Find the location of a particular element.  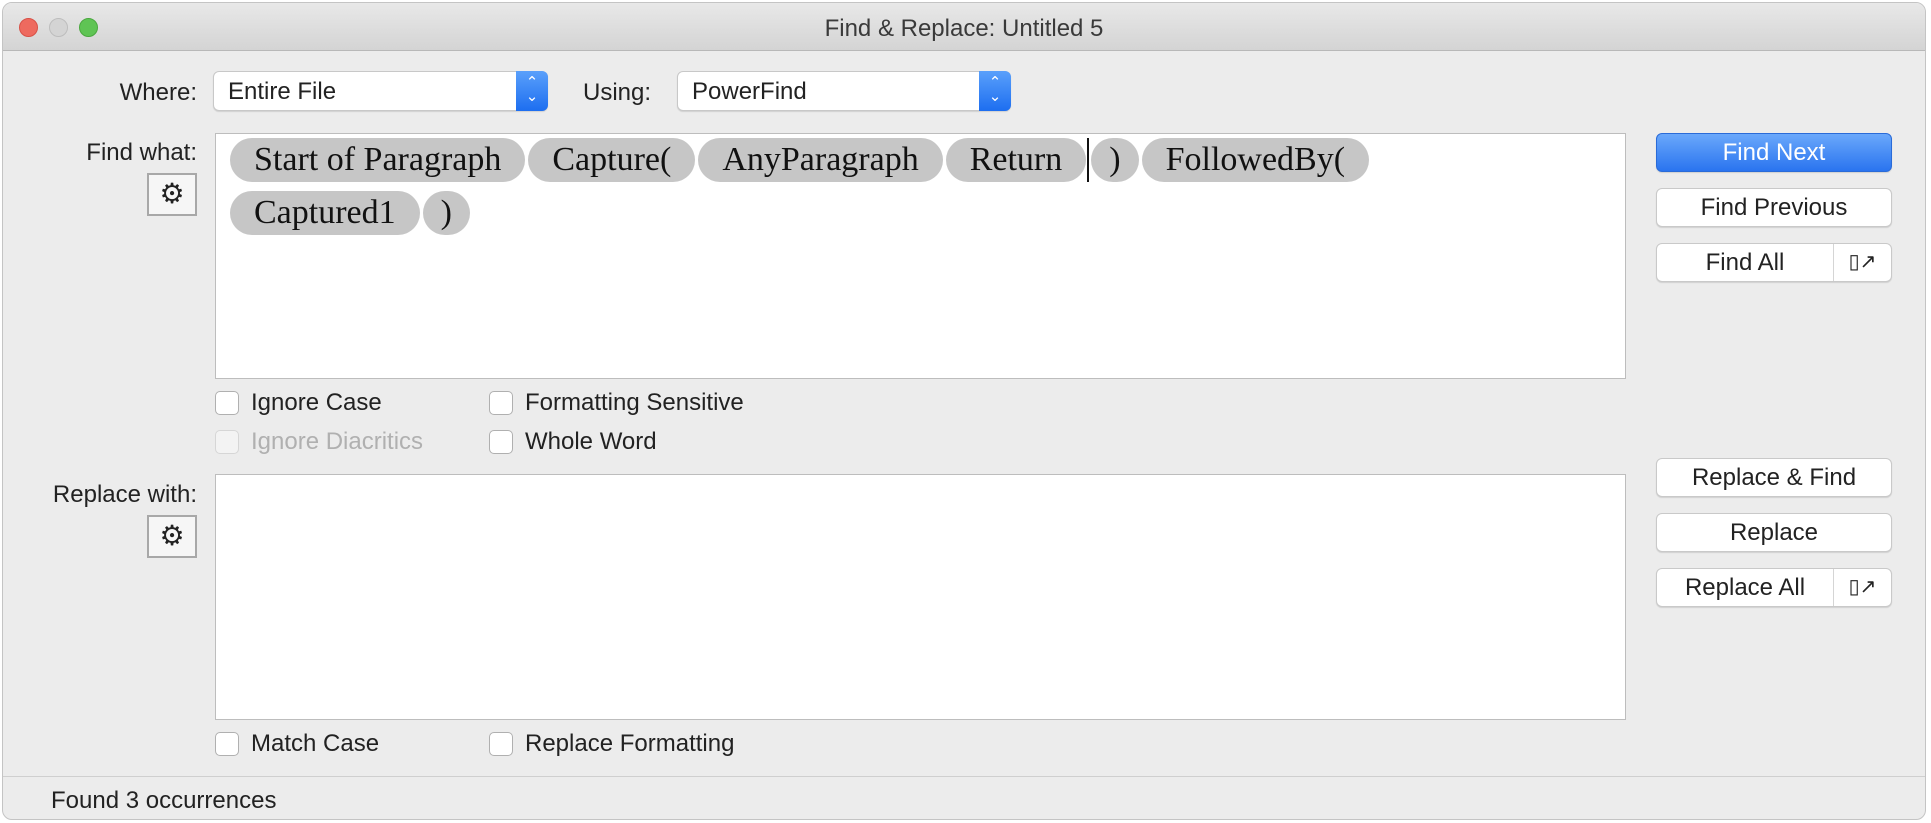

formatting-sensitive-checkbox: Formatting Sensitive is located at coordinates (616, 403).